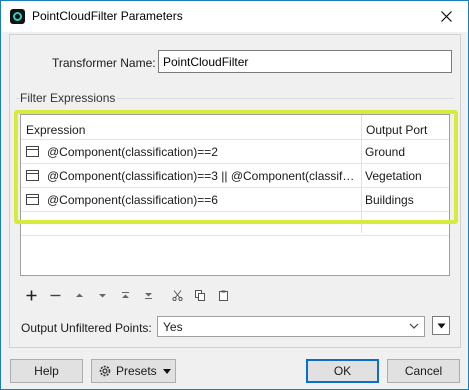 The image size is (469, 390). What do you see at coordinates (202, 200) in the screenshot?
I see `row-expression: @Component(classification)==6` at bounding box center [202, 200].